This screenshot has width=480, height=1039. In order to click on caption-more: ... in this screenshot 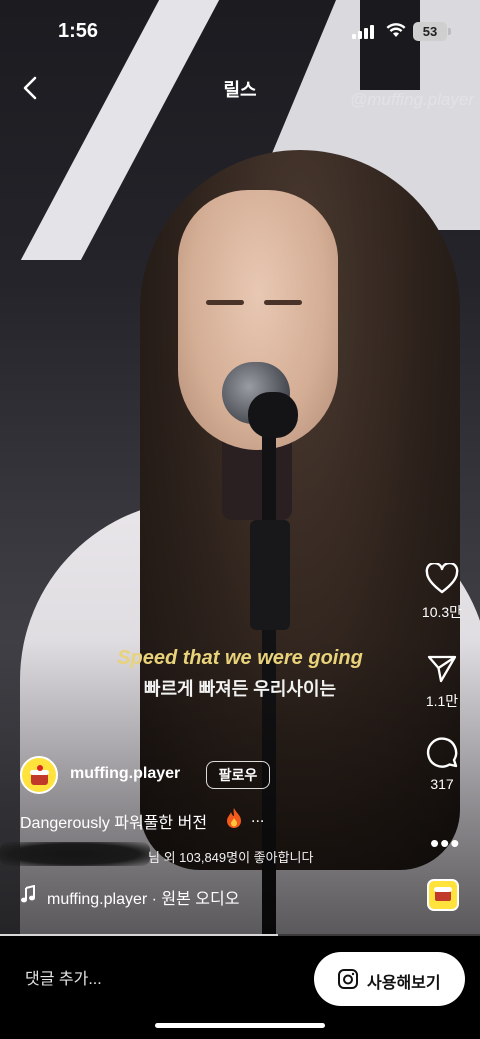, I will do `click(257, 818)`.